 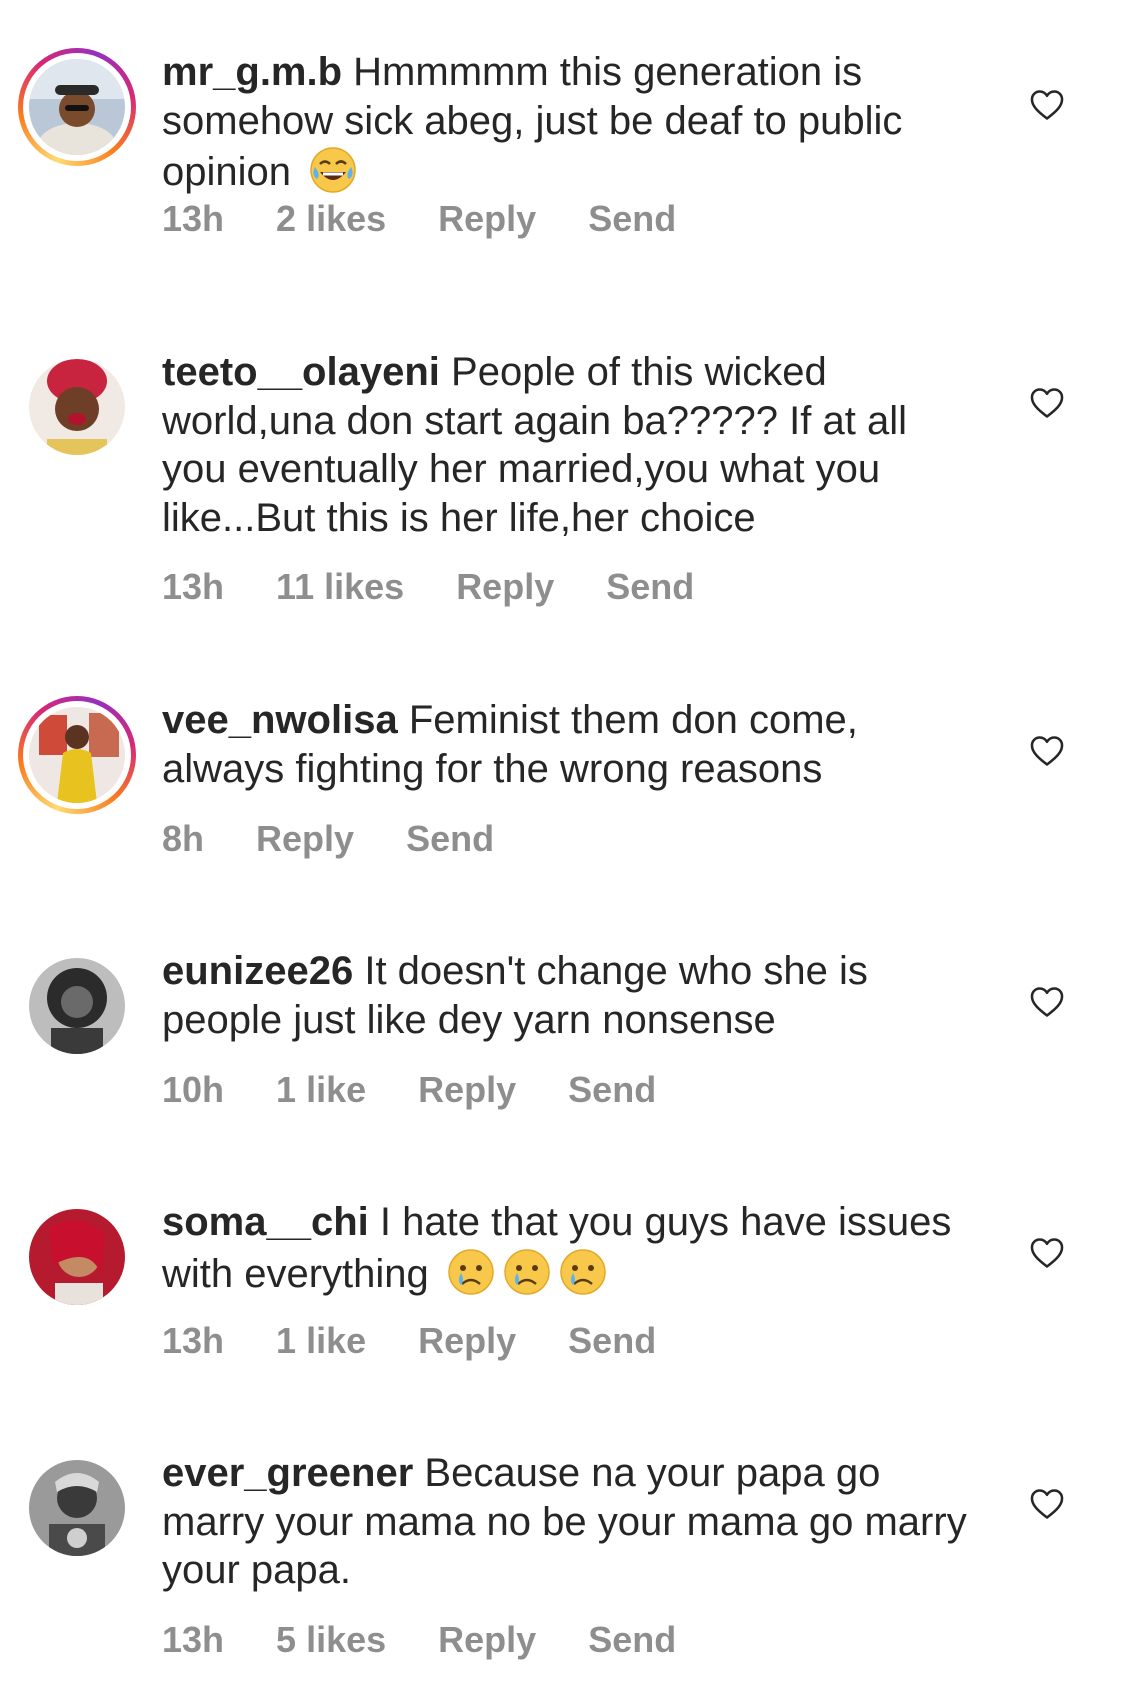 I want to click on comment-meta: 13h 11 likes Reply Send, so click(x=428, y=587).